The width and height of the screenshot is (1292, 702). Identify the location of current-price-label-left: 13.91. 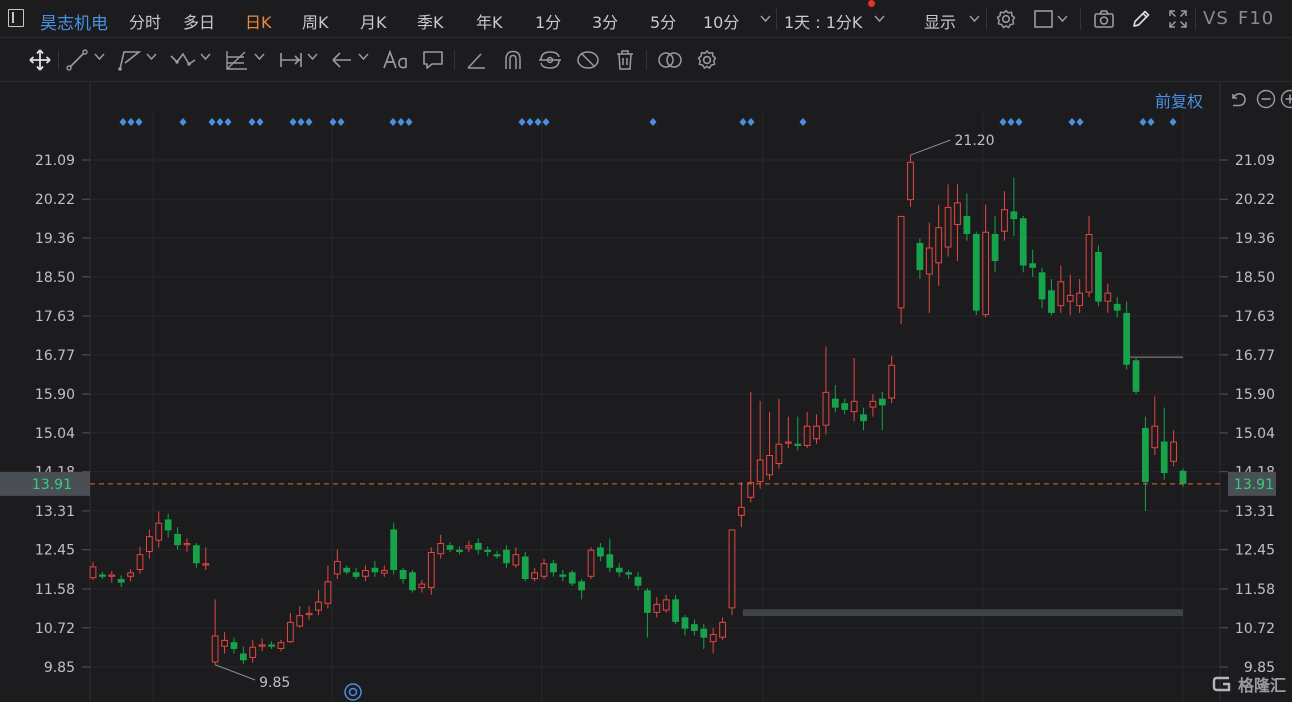
(52, 485).